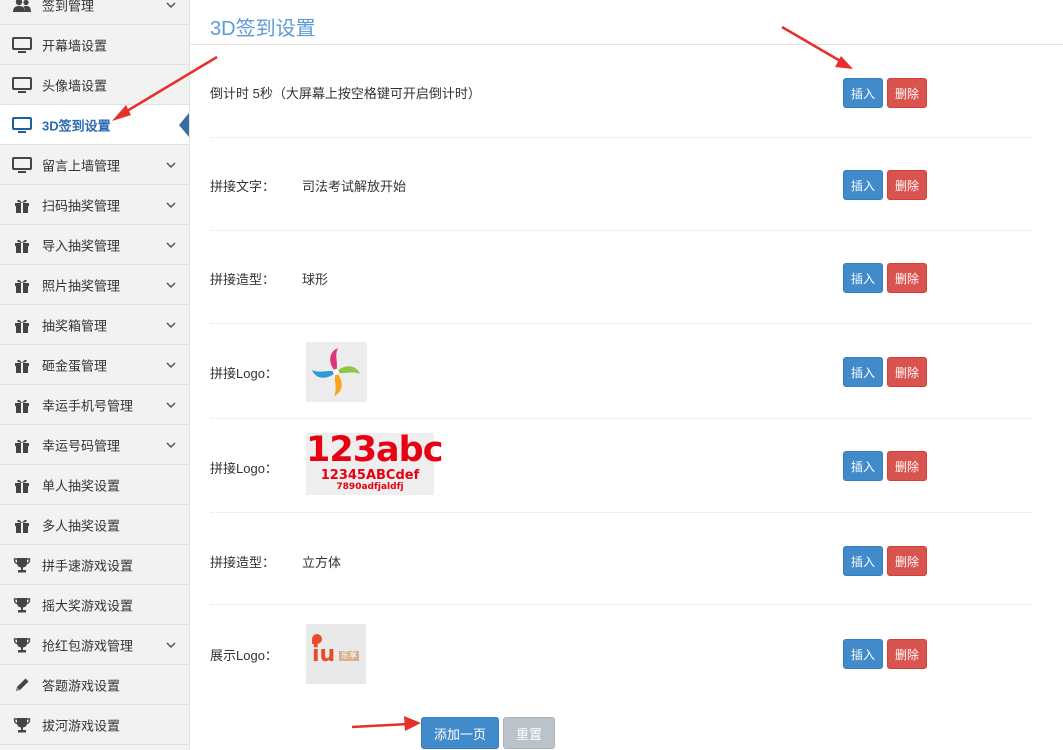 The width and height of the screenshot is (1063, 750). I want to click on sidebar-item-label: 头像墙设置, so click(75, 85).